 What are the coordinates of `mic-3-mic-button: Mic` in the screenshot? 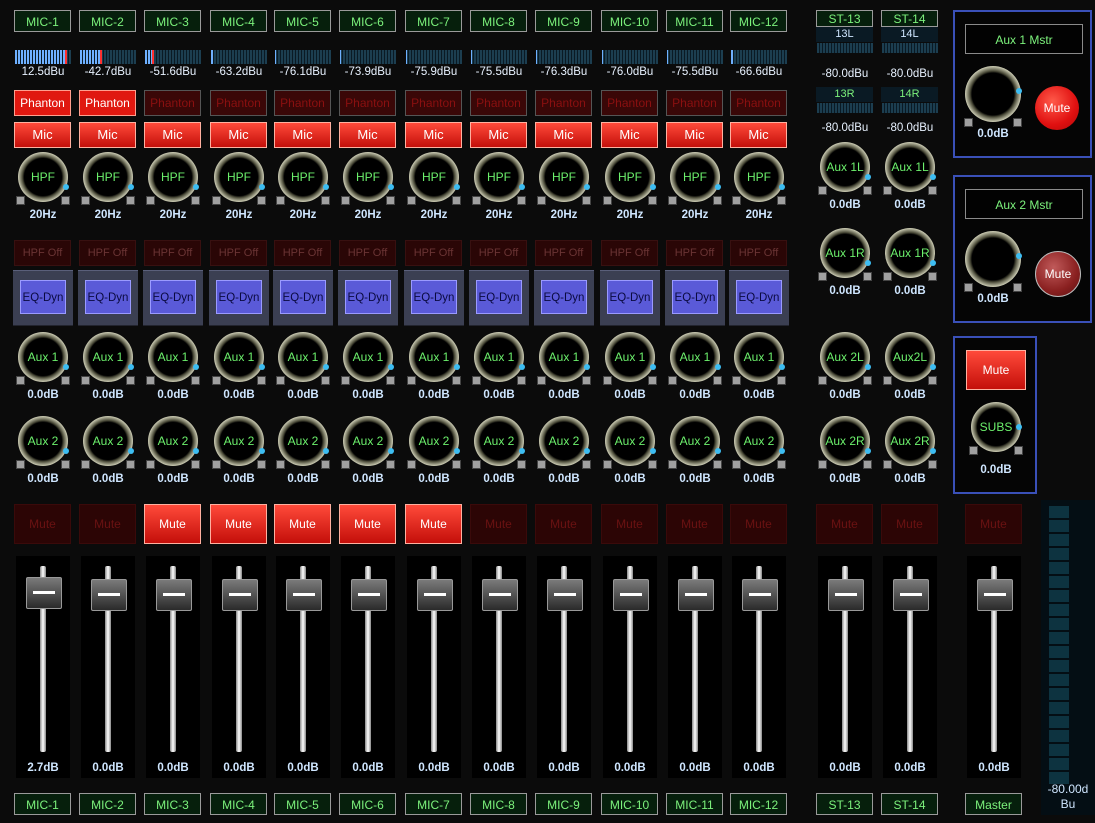 It's located at (172, 135).